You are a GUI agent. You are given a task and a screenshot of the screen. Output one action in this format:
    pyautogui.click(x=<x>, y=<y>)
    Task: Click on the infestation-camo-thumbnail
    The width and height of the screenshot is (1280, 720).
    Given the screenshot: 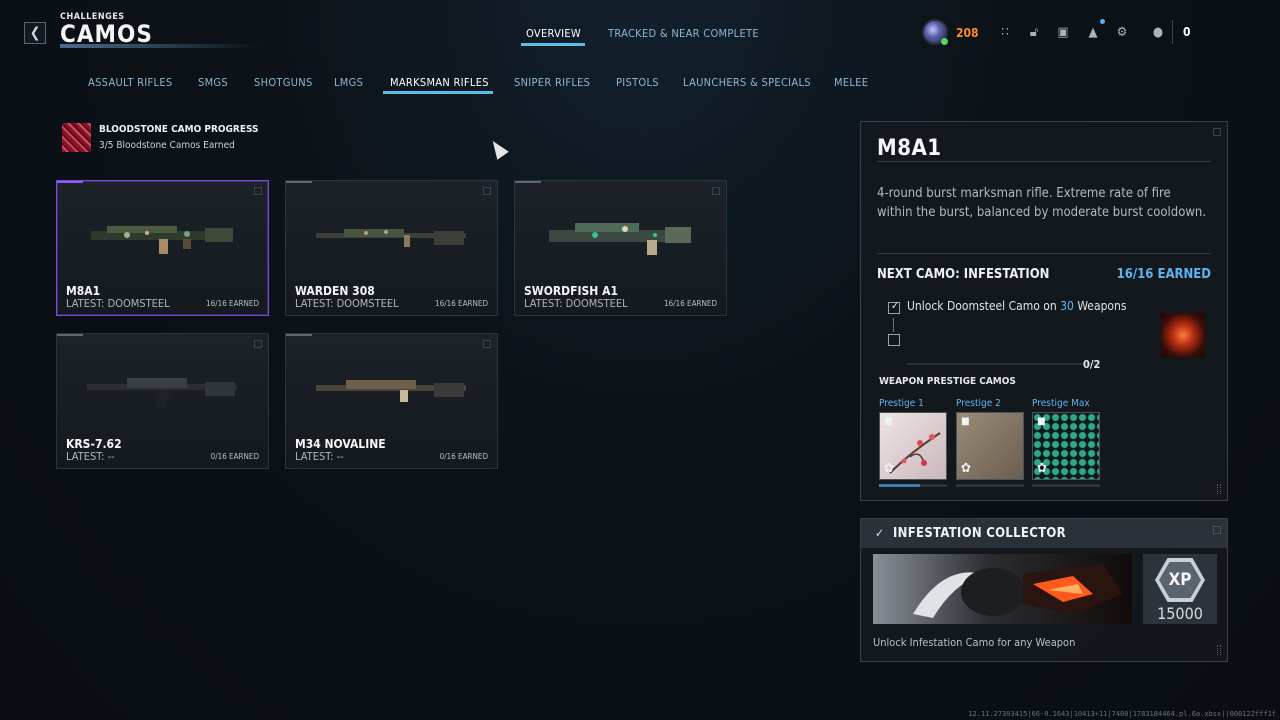 What is the action you would take?
    pyautogui.click(x=1183, y=335)
    